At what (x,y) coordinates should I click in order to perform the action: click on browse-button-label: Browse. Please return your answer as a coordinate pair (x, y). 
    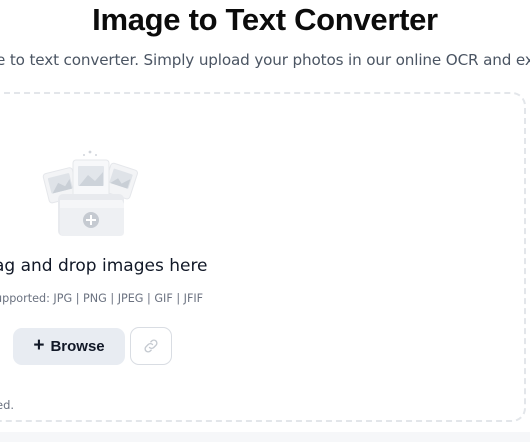
    Looking at the image, I should click on (77, 346).